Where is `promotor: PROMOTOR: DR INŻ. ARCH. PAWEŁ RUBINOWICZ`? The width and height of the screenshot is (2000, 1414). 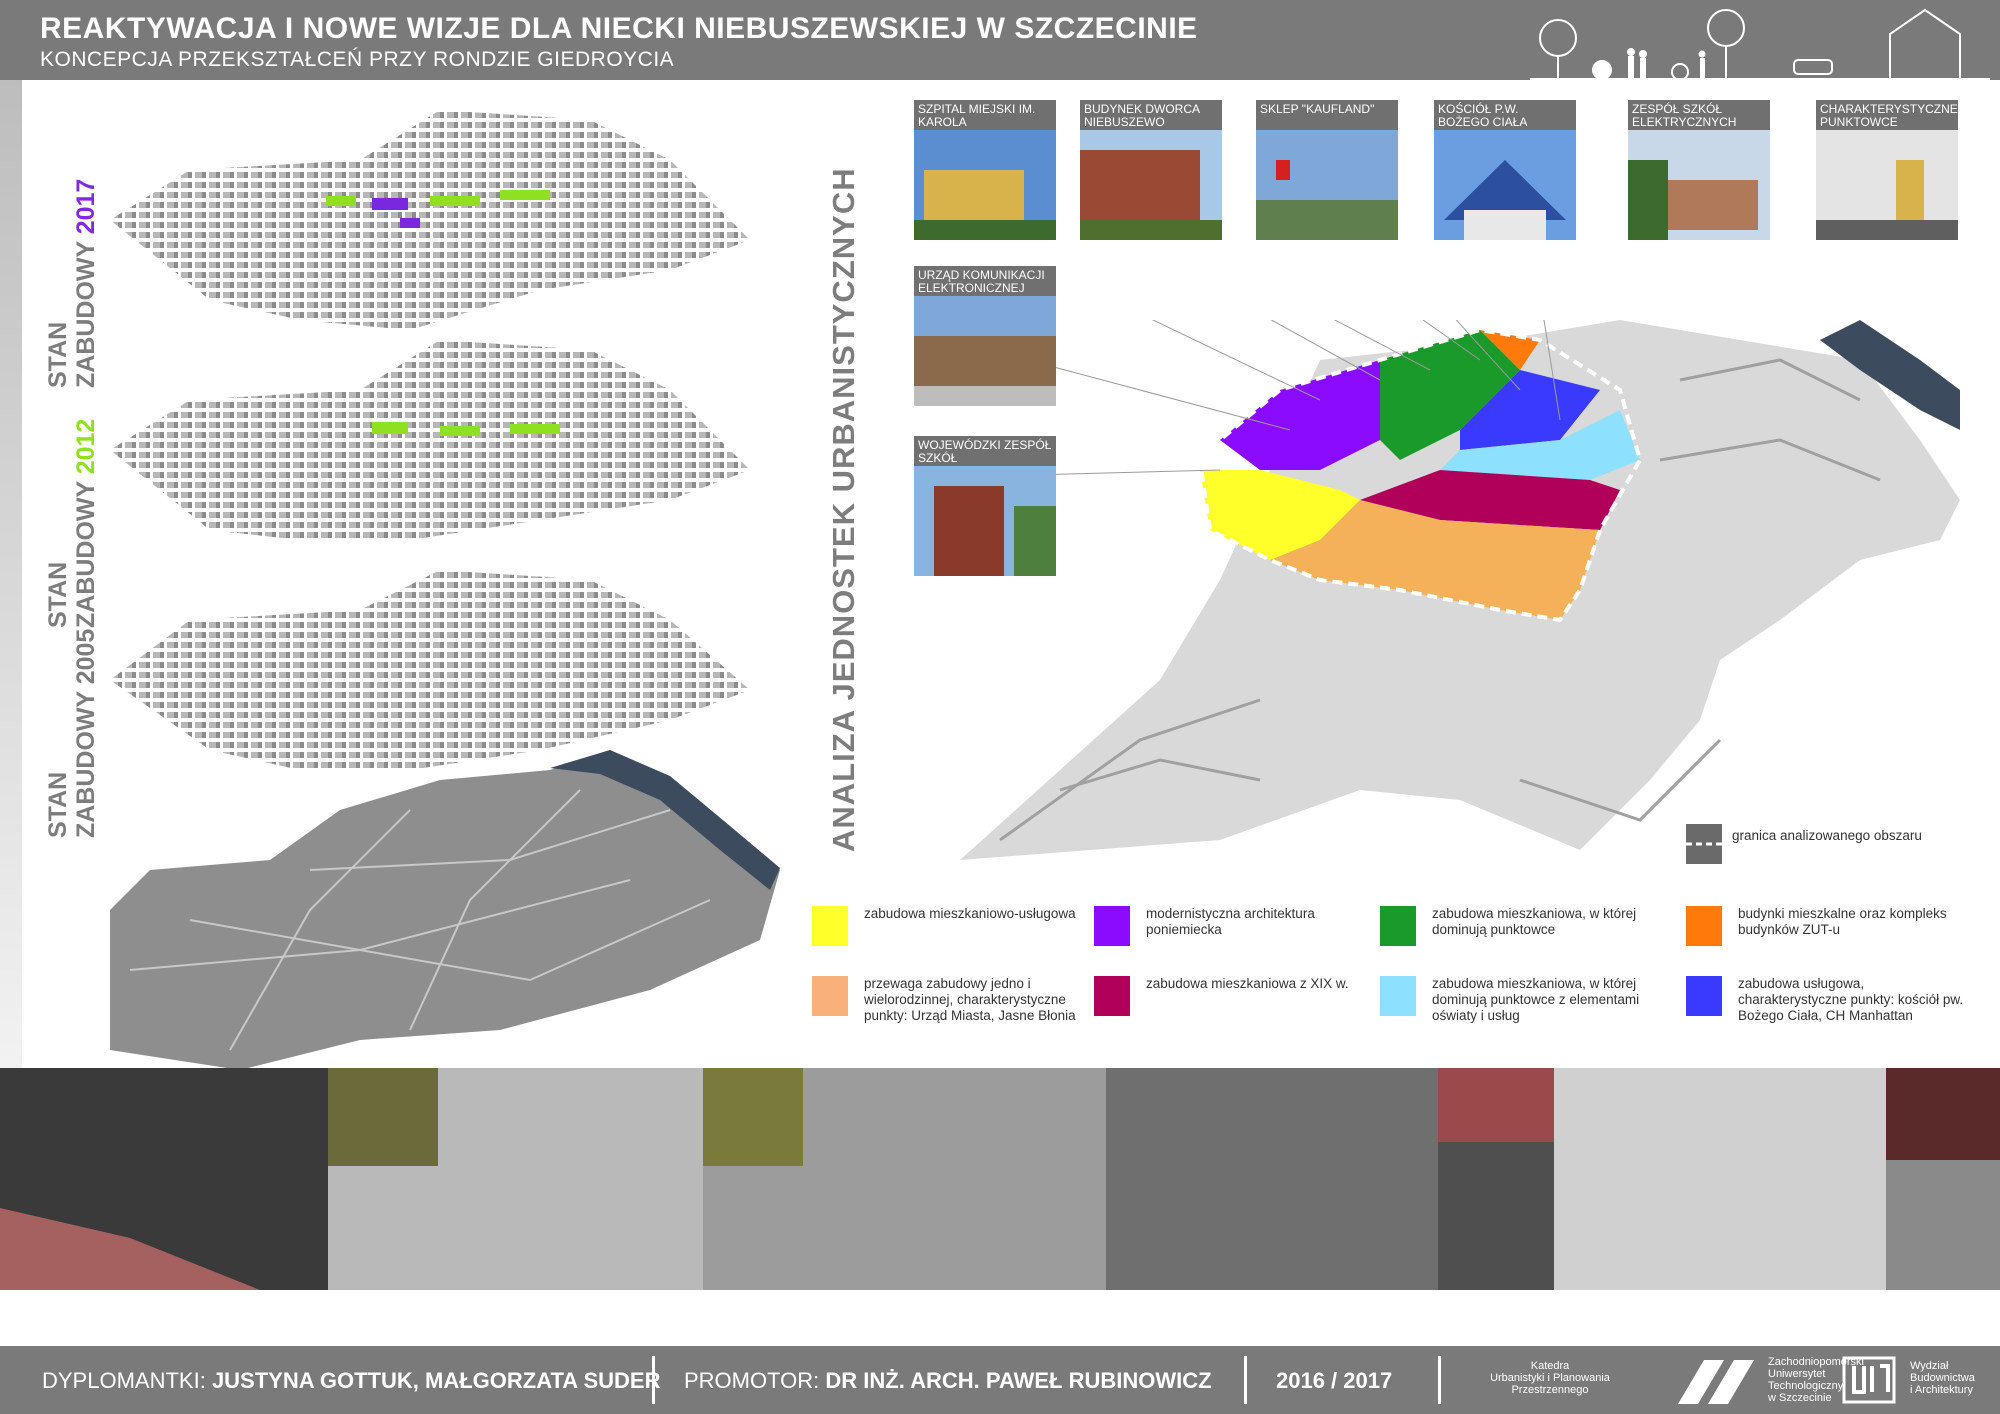 promotor: PROMOTOR: DR INŻ. ARCH. PAWEŁ RUBINOWICZ is located at coordinates (948, 1380).